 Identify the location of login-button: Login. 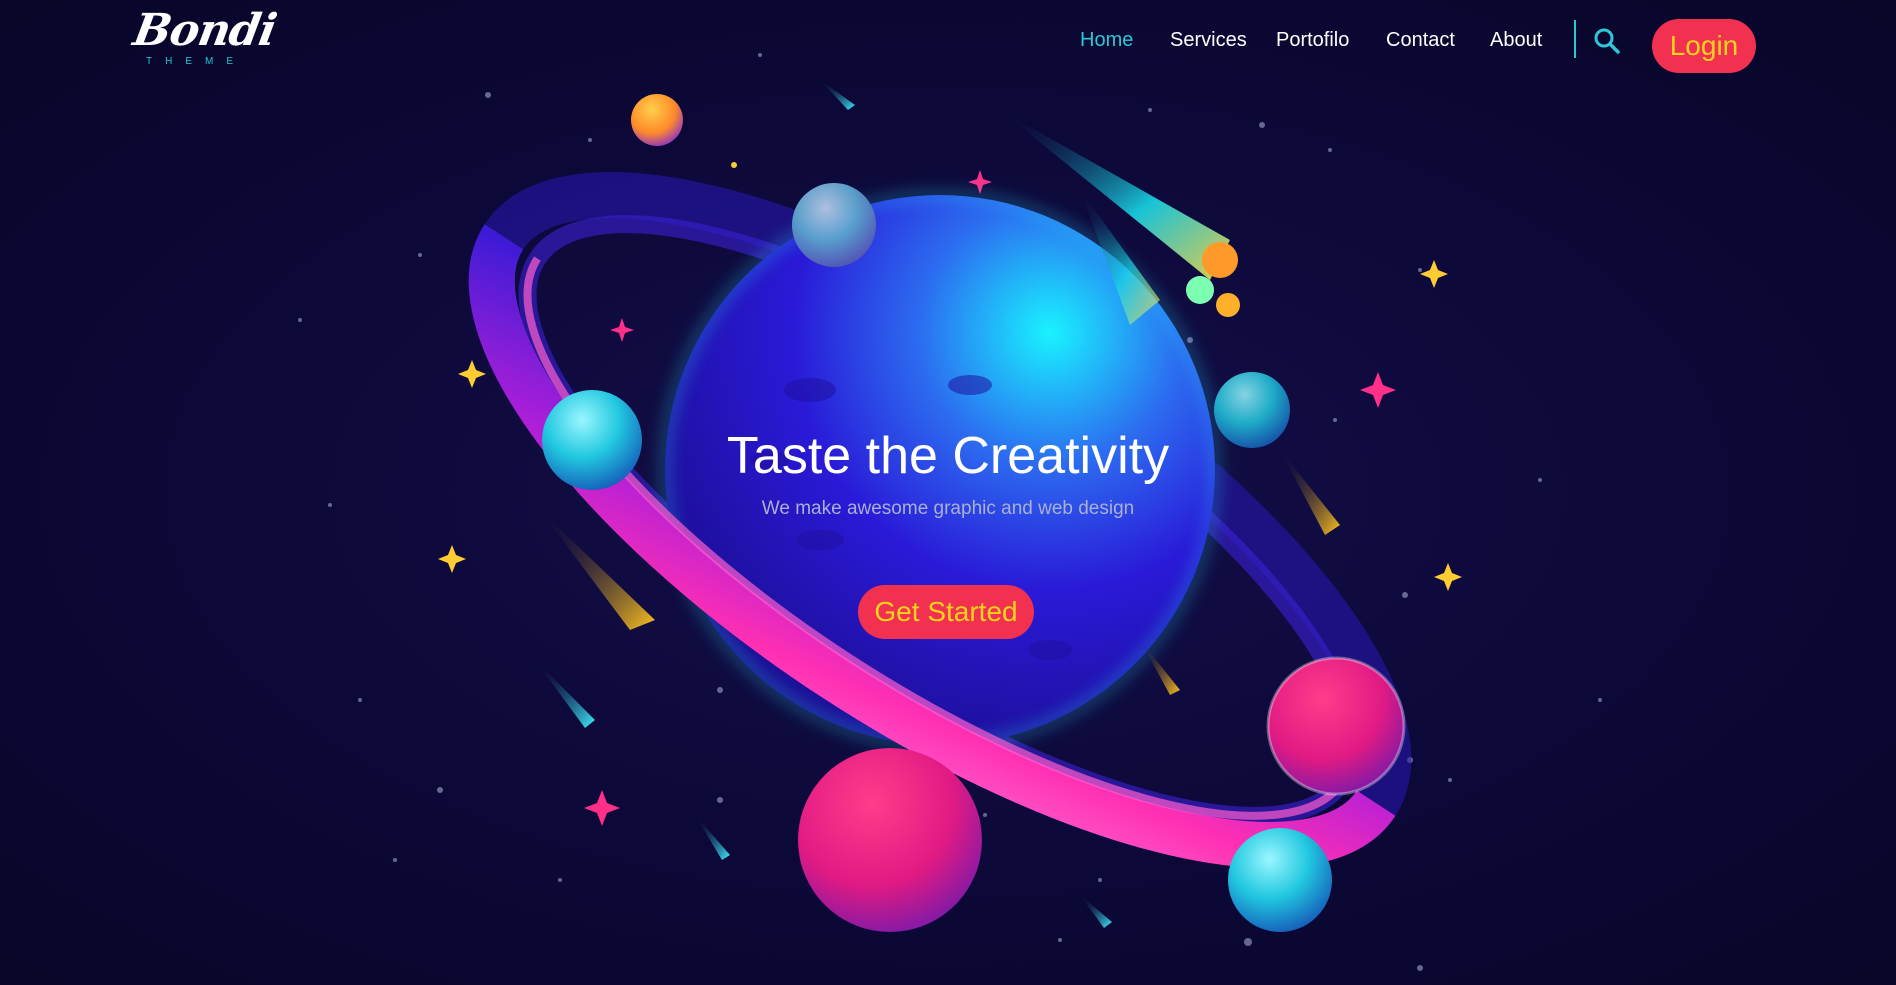
(1704, 46).